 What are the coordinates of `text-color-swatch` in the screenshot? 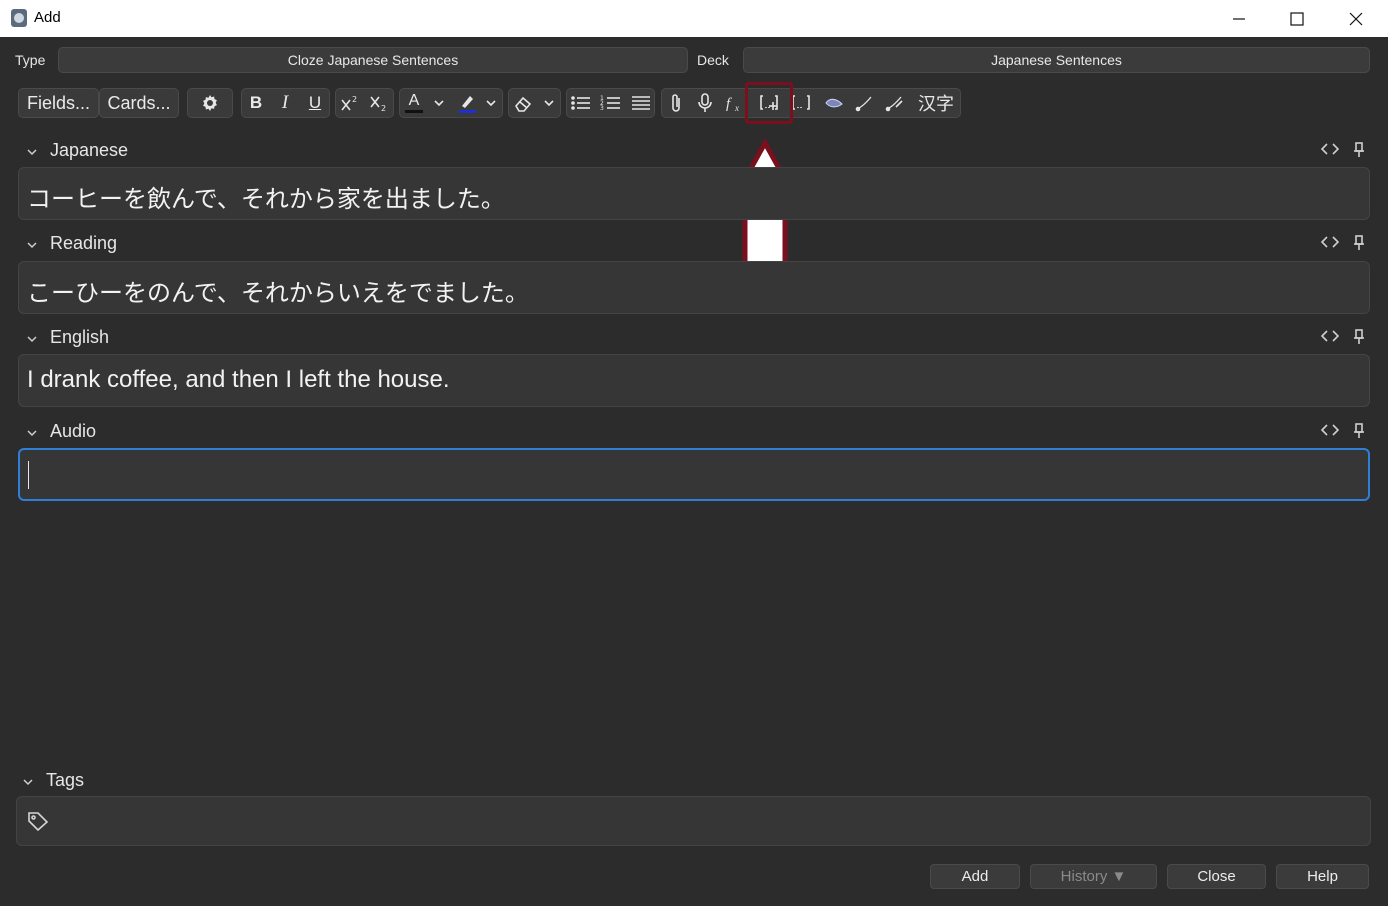 It's located at (414, 111).